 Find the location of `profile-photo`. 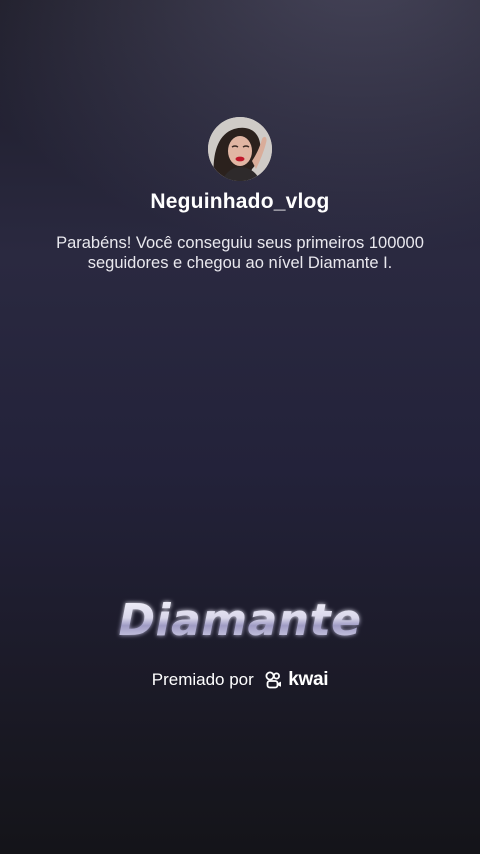

profile-photo is located at coordinates (240, 149).